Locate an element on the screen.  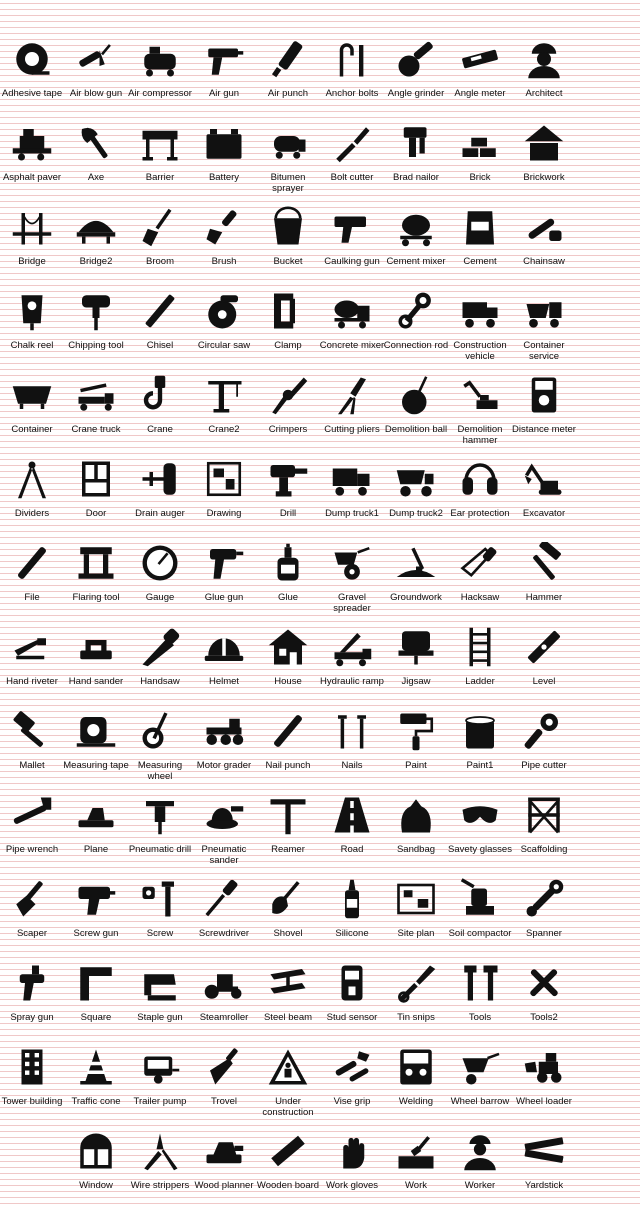
screw-icon is located at coordinates (160, 899).